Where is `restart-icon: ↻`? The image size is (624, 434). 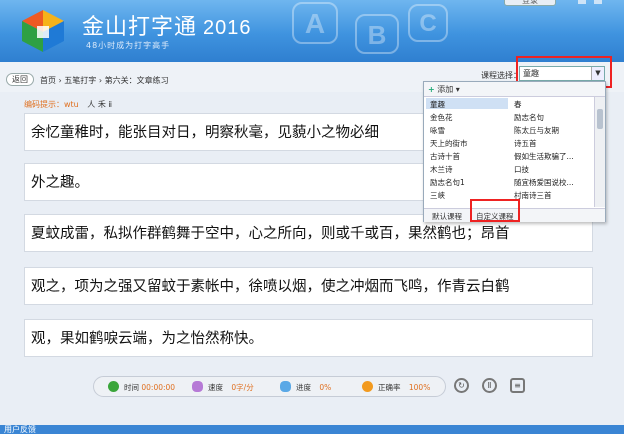 restart-icon: ↻ is located at coordinates (461, 385).